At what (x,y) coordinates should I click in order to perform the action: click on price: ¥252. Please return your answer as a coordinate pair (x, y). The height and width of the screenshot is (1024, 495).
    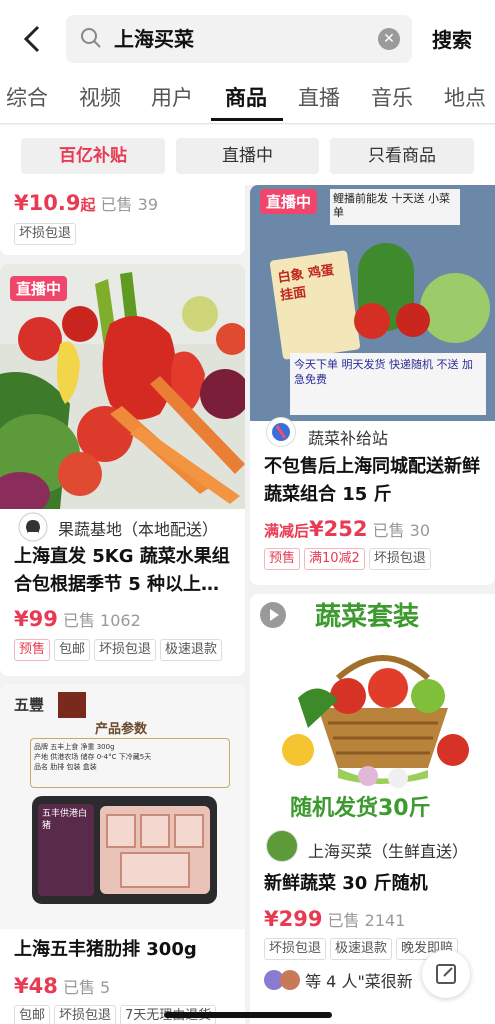
    Looking at the image, I should click on (338, 529).